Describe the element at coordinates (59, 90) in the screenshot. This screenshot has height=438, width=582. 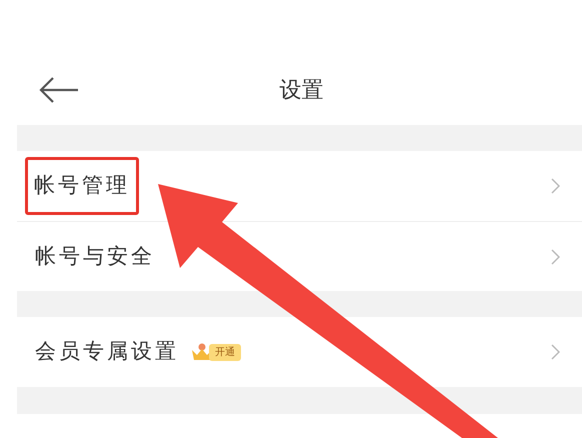
I see `back-icon` at that location.